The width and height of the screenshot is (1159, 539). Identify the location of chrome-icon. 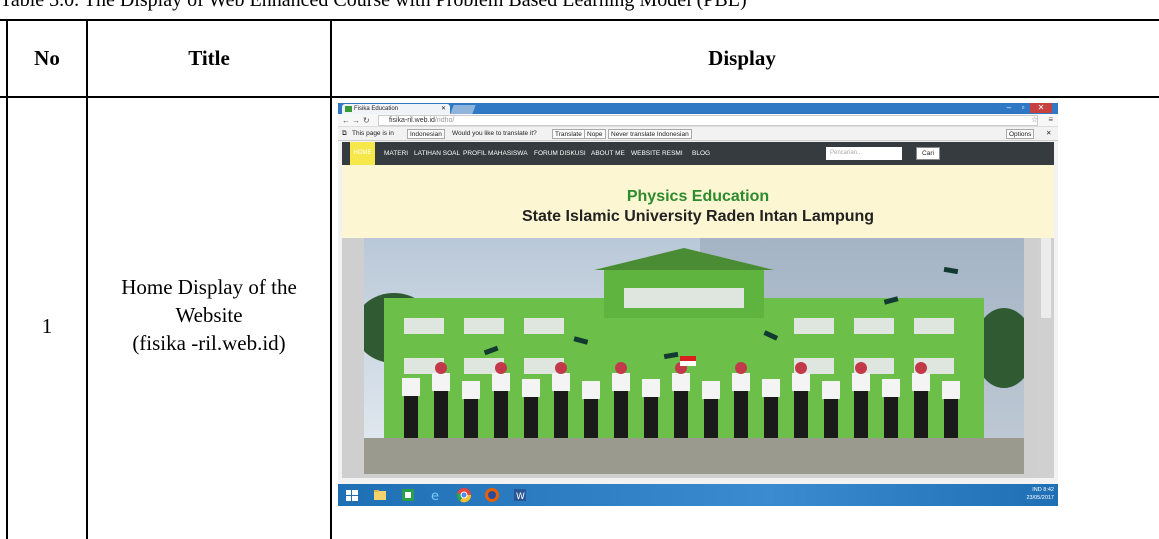
(464, 495).